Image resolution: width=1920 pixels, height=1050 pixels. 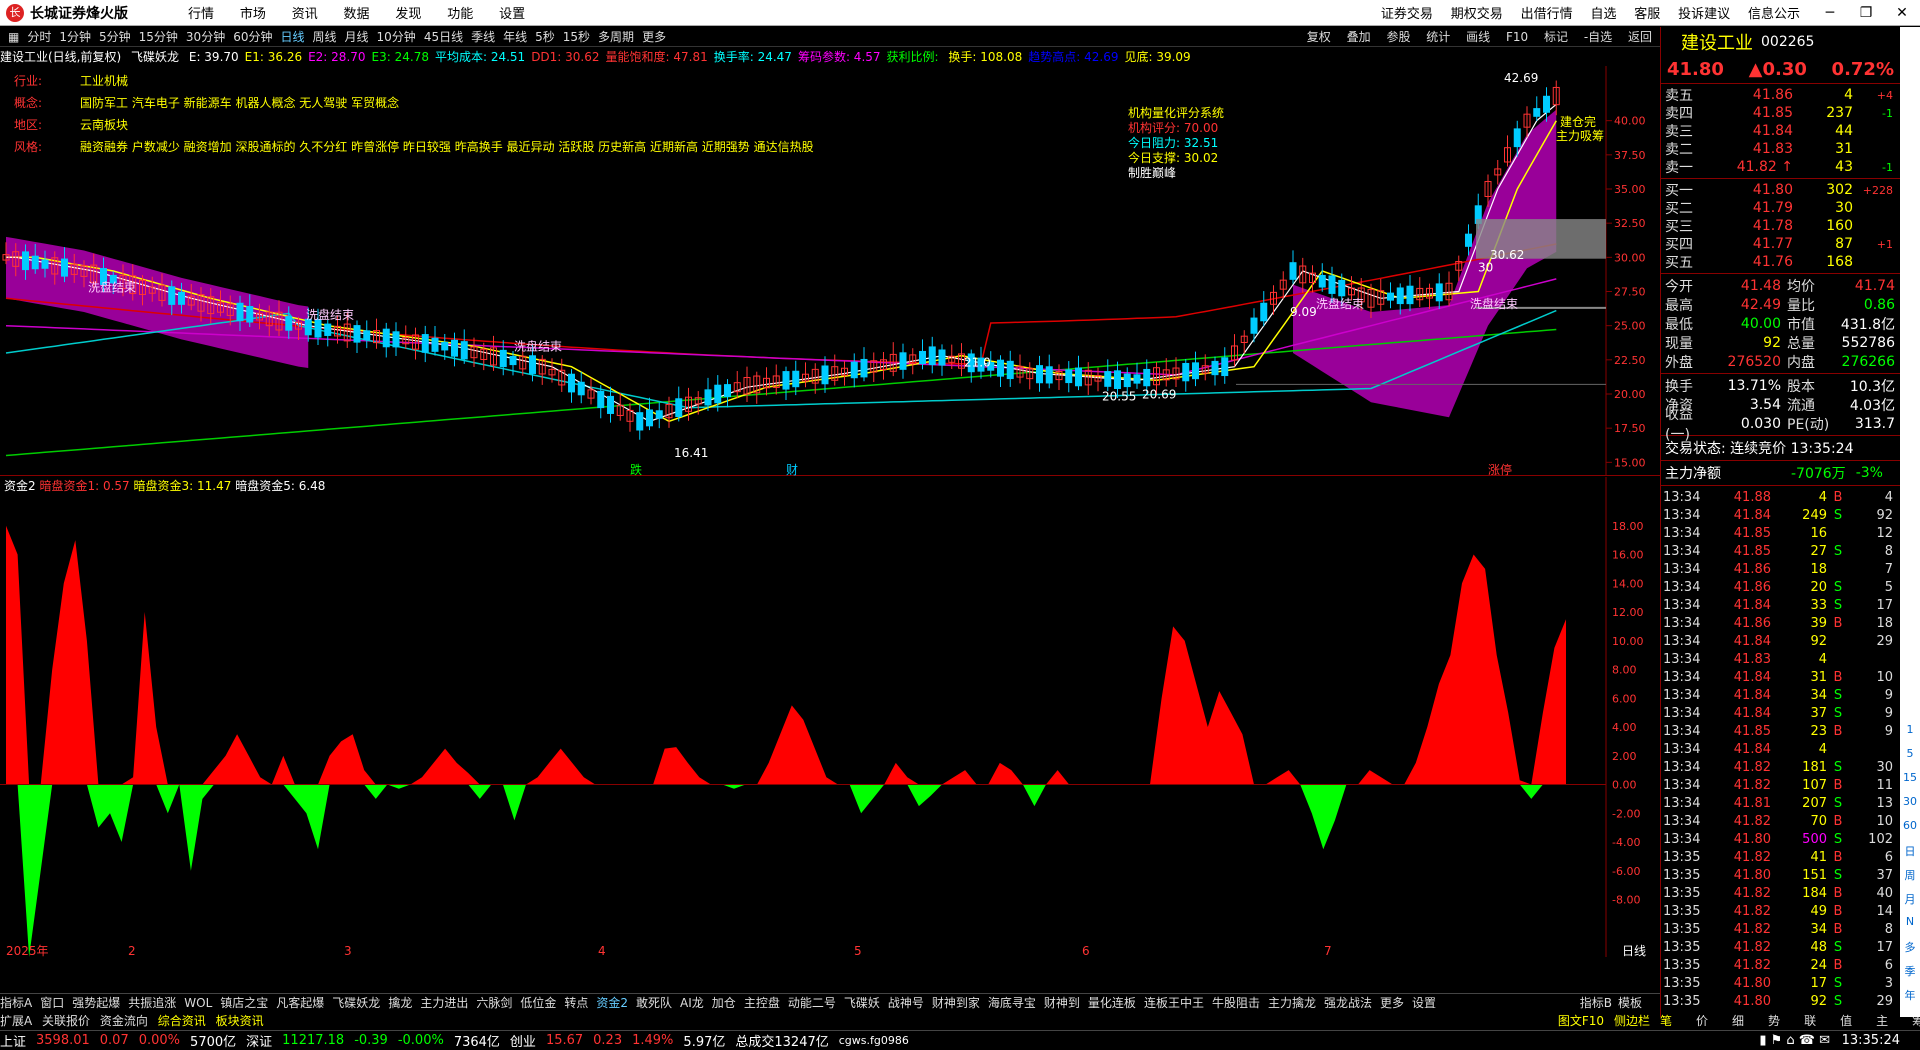 What do you see at coordinates (1702, 1020) in the screenshot?
I see `quote-tab-1: 价` at bounding box center [1702, 1020].